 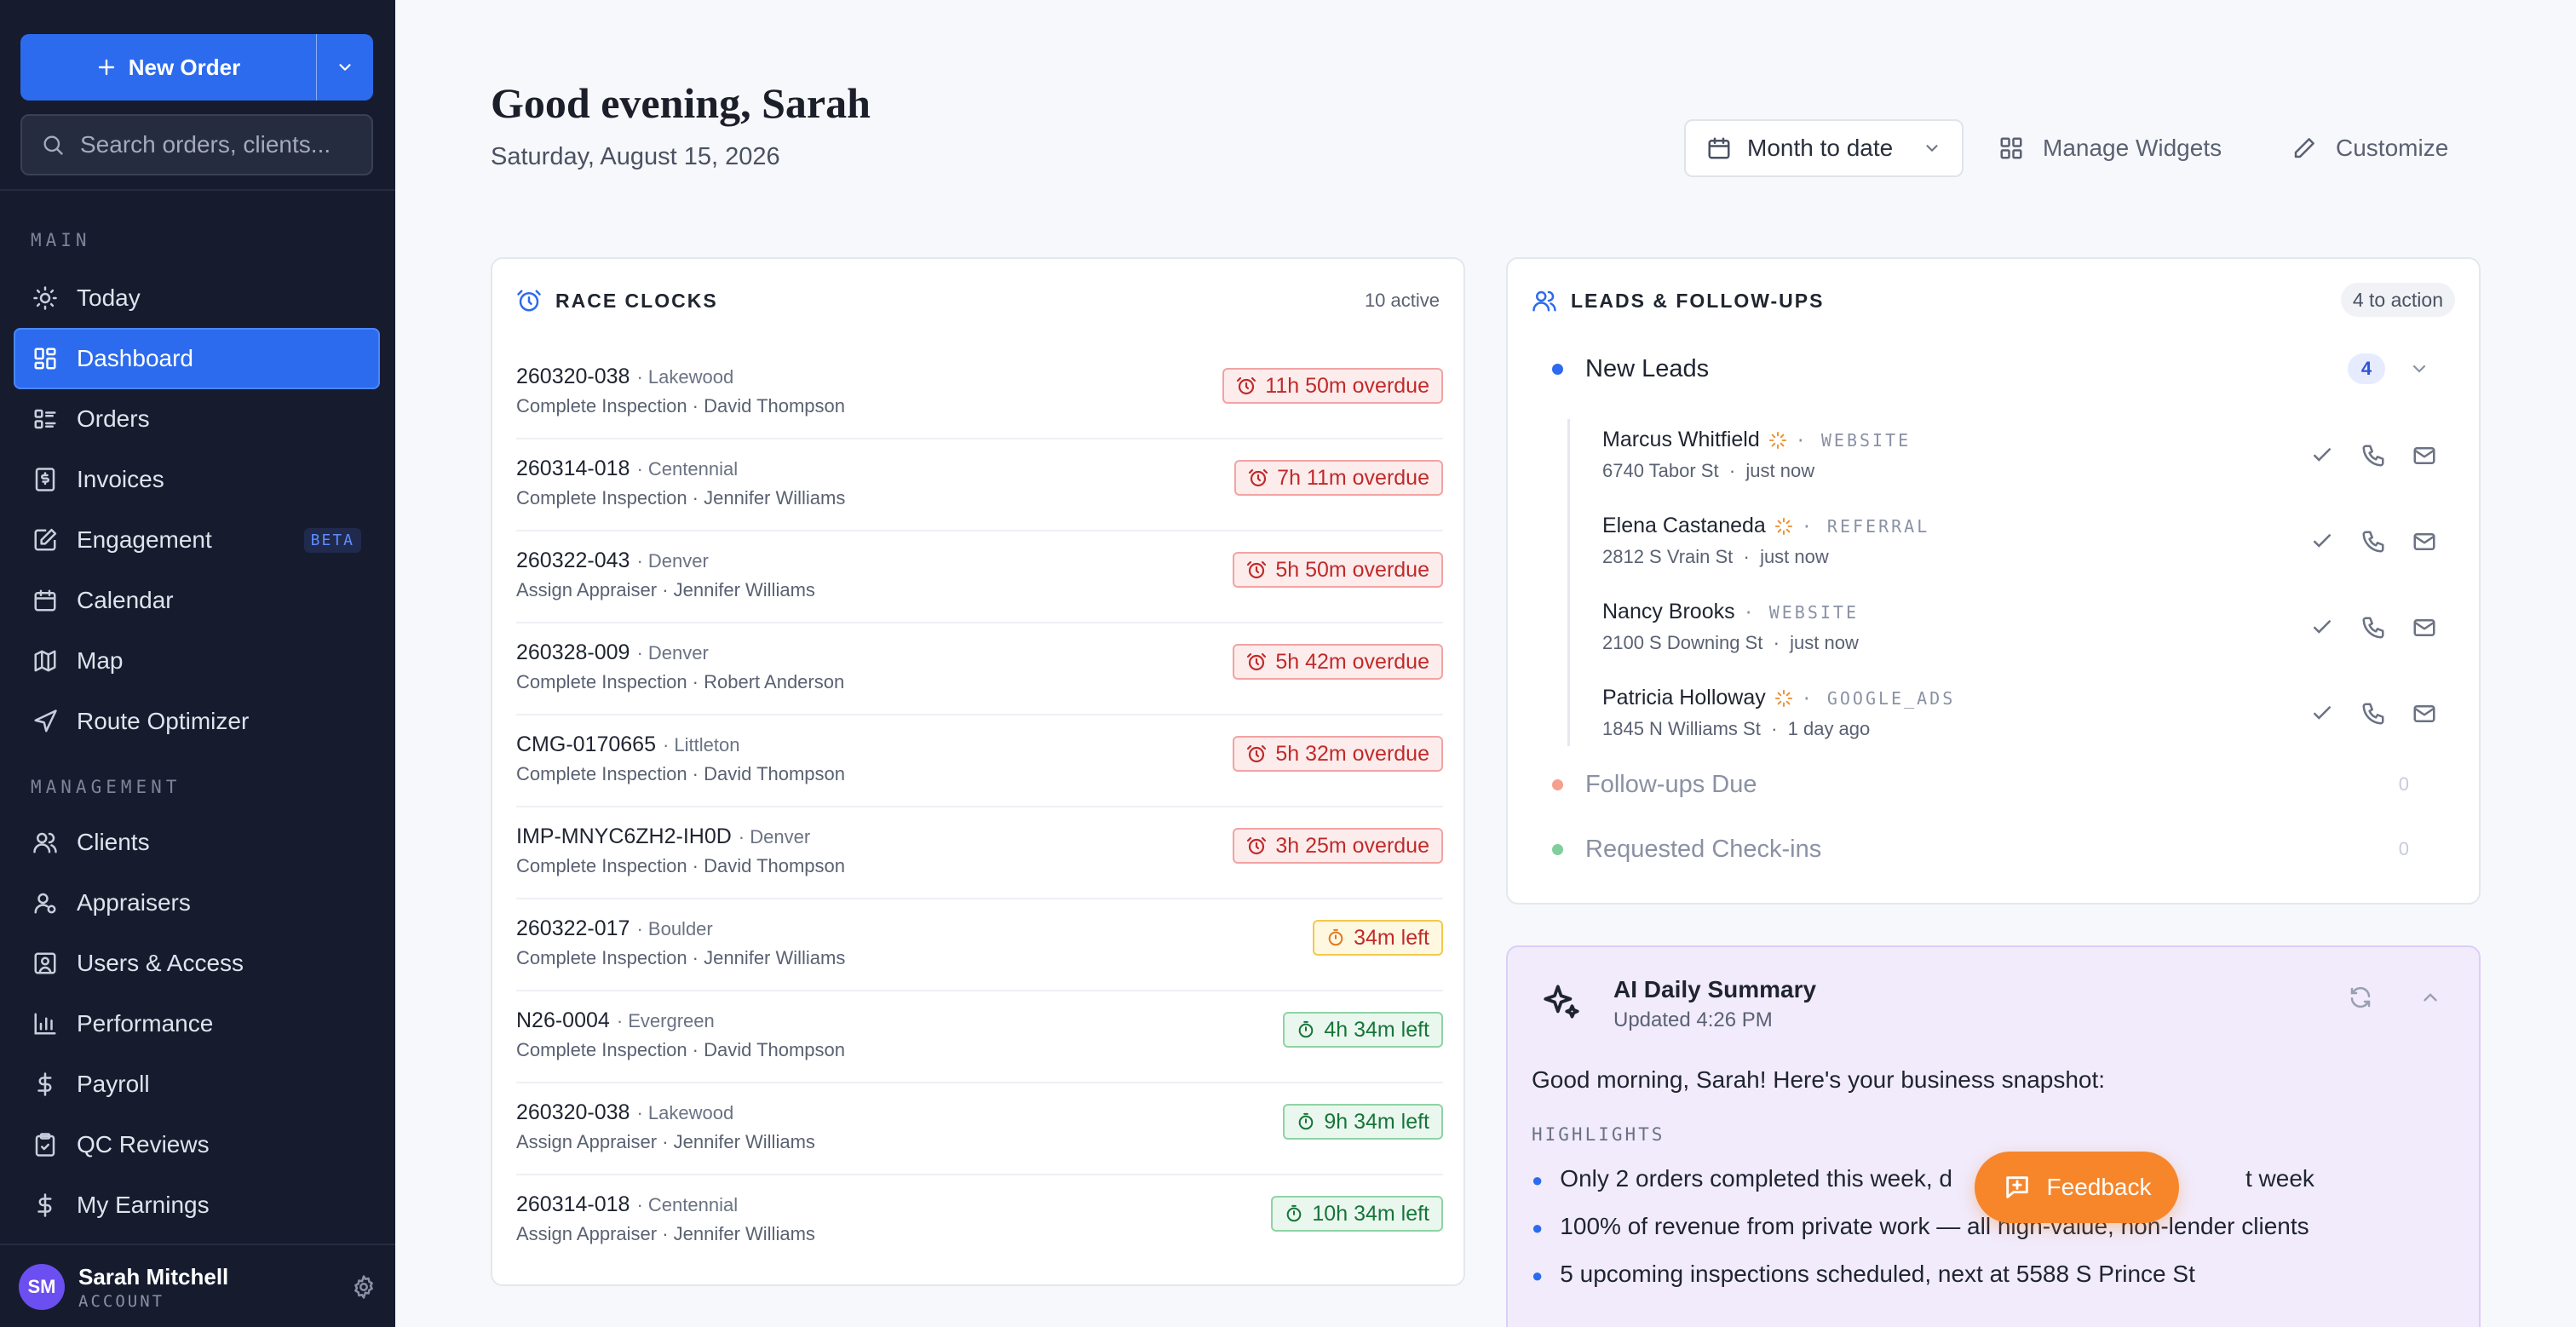 What do you see at coordinates (681, 957) in the screenshot?
I see `order-task: Complete Inspection · Jennifer Williams` at bounding box center [681, 957].